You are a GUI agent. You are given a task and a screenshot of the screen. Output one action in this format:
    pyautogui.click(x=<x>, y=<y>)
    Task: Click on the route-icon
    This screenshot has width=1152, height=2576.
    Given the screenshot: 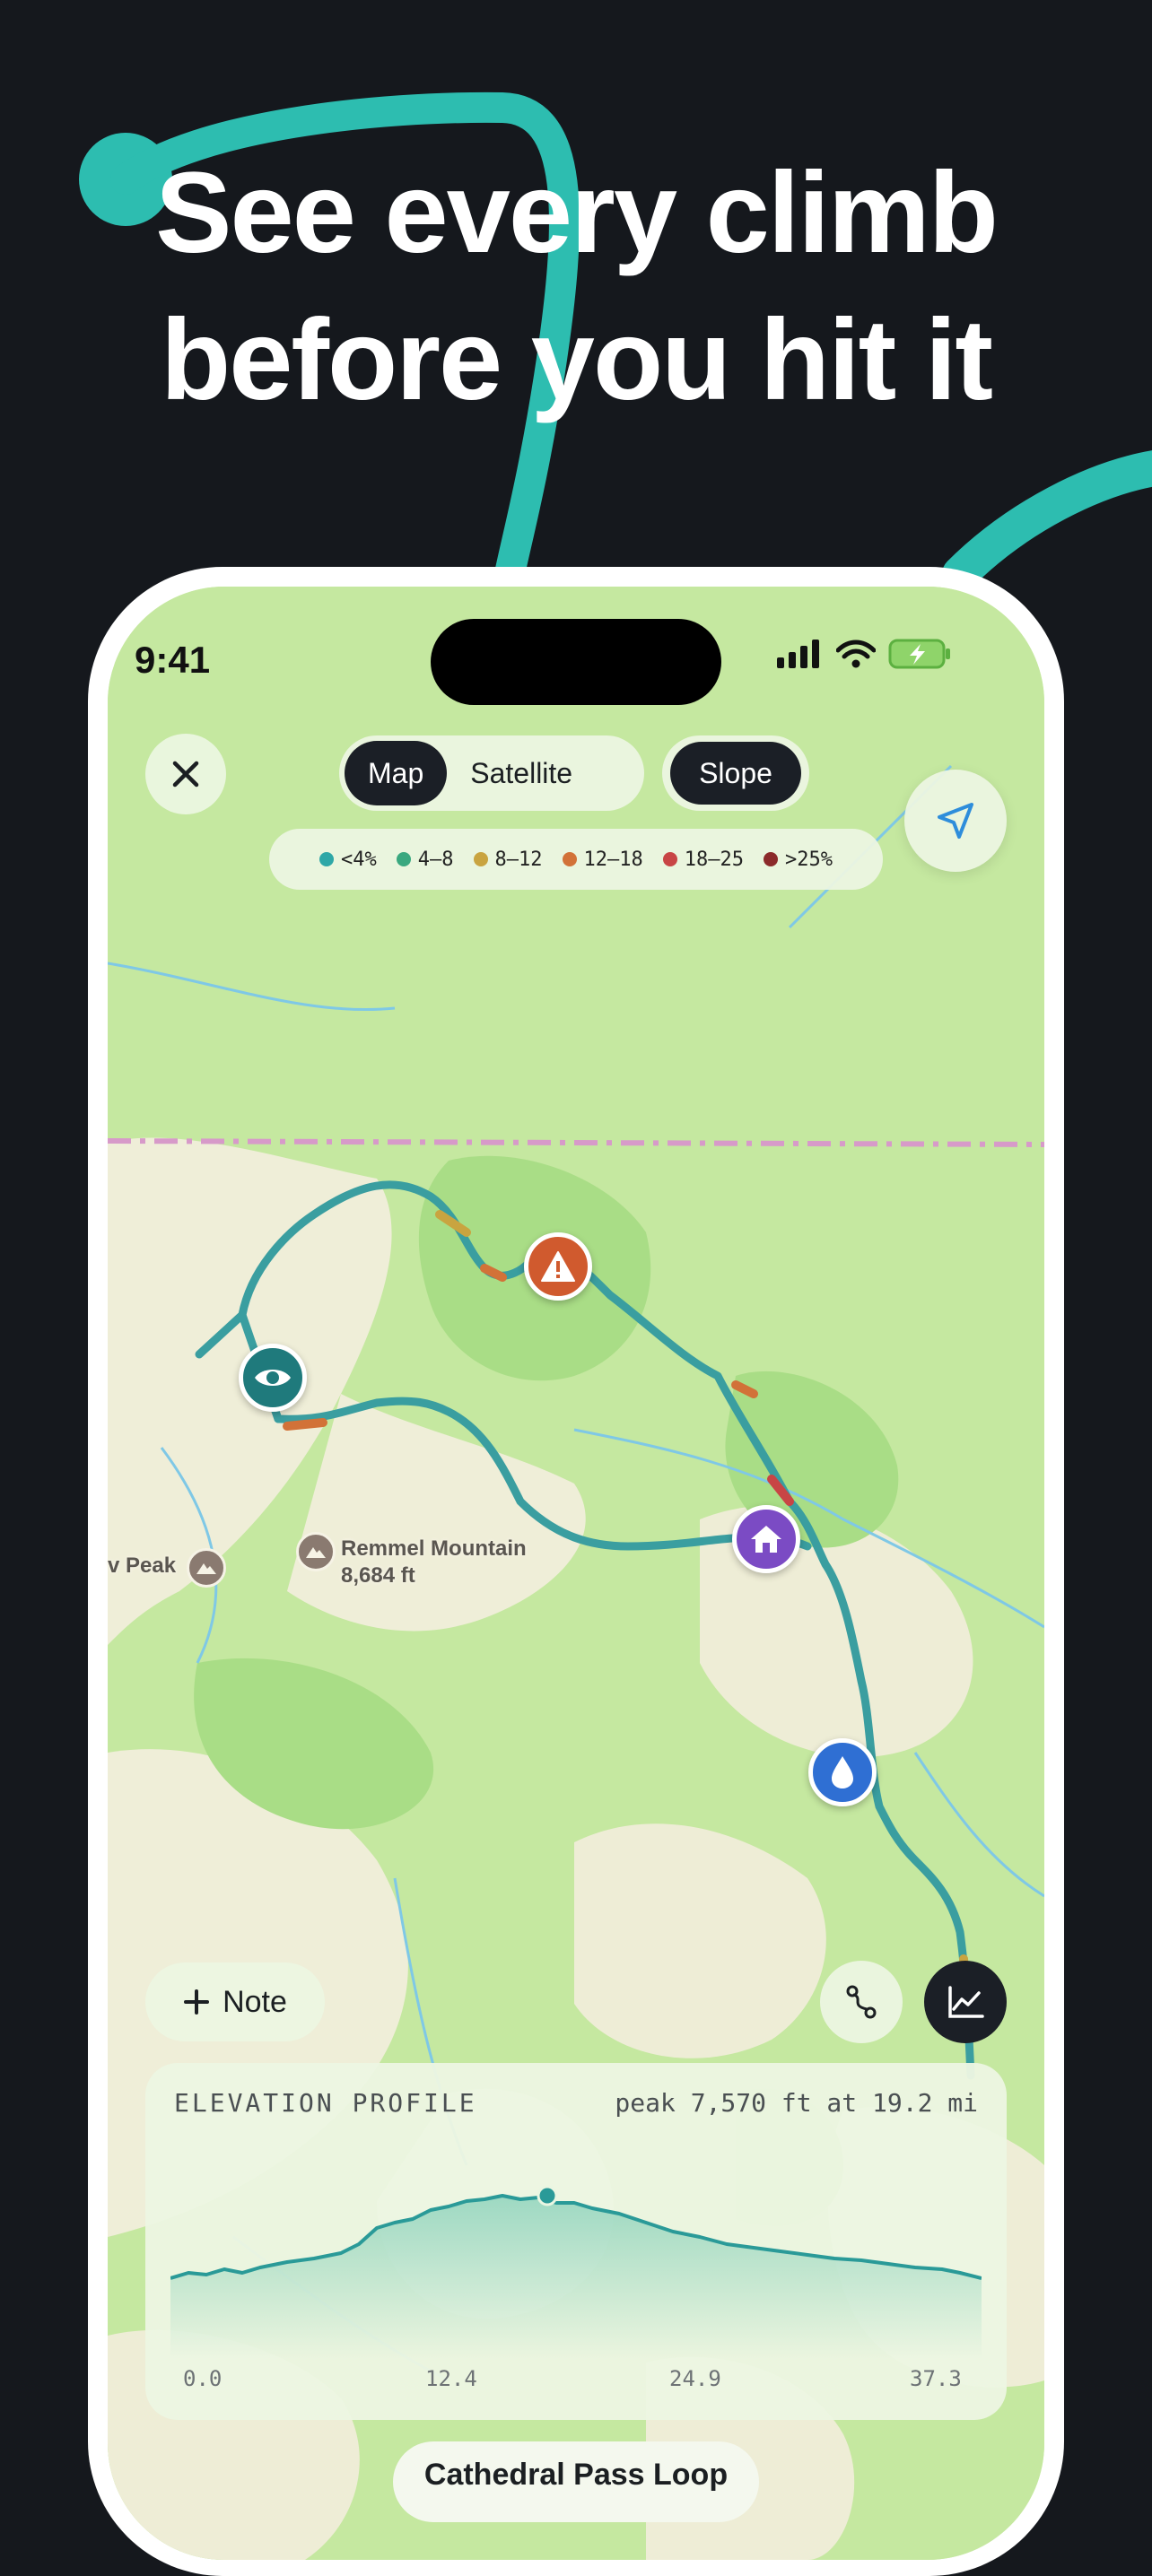 What is the action you would take?
    pyautogui.click(x=861, y=2002)
    